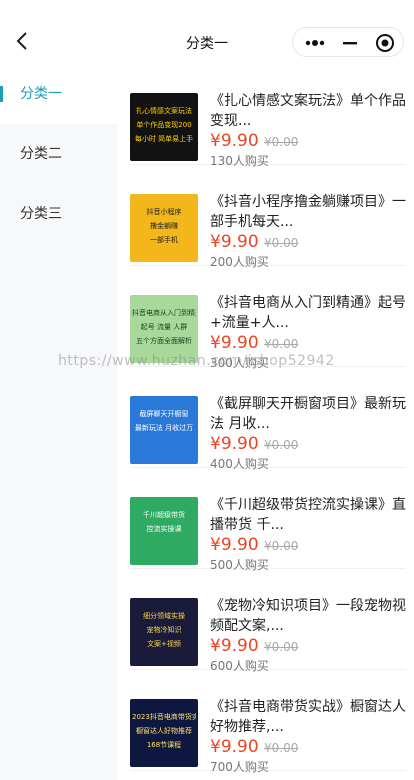 The width and height of the screenshot is (414, 780). I want to click on thumbnail-text: 168节课程, so click(164, 745).